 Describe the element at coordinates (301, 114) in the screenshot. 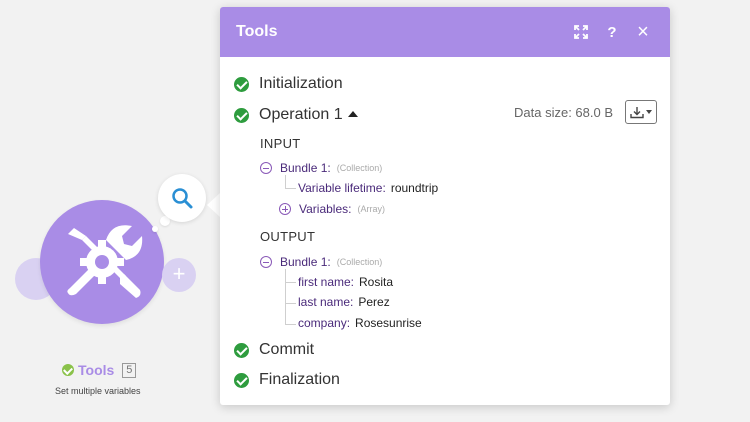

I see `operation-label: Operation 1` at that location.